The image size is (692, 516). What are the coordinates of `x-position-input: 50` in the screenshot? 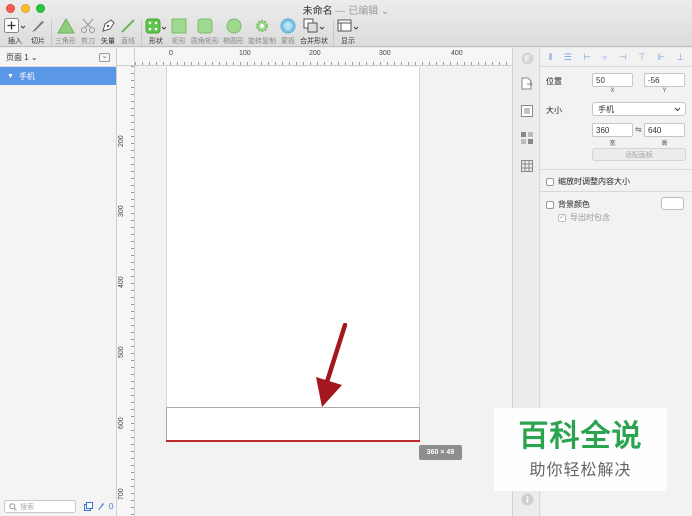 It's located at (612, 80).